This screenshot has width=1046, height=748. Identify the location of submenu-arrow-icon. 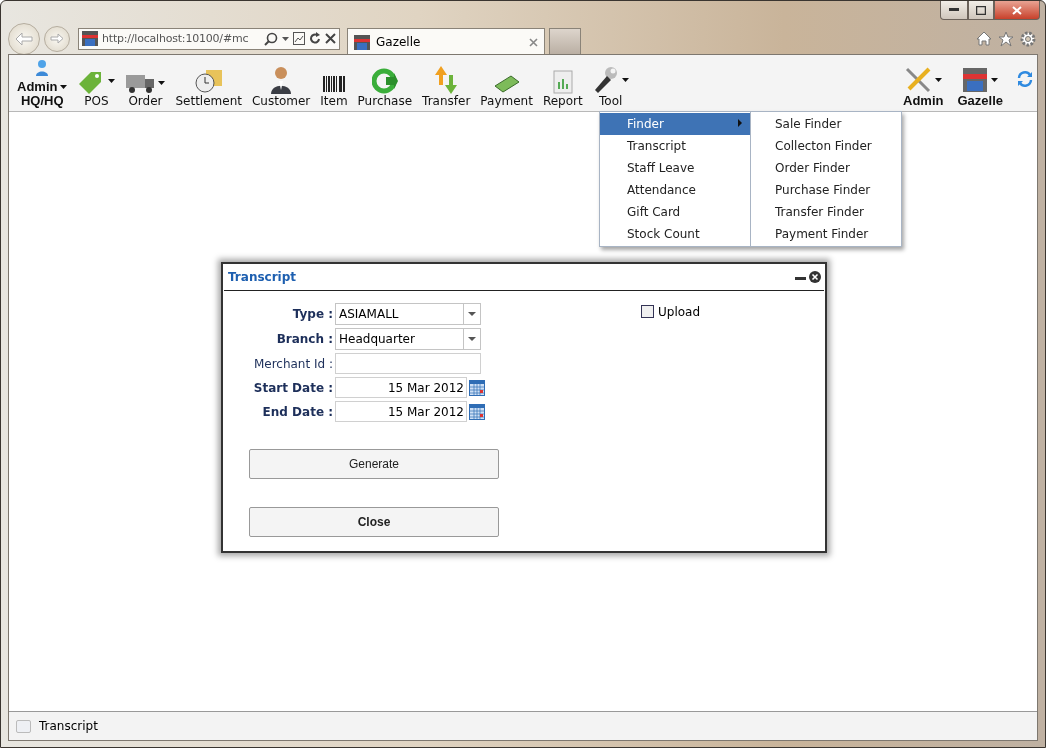
(740, 123).